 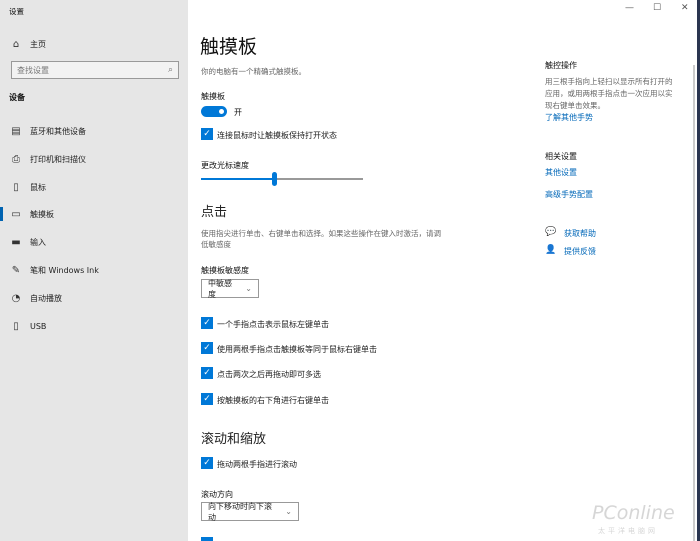 I want to click on gesture-title: 触控操作, so click(x=561, y=65).